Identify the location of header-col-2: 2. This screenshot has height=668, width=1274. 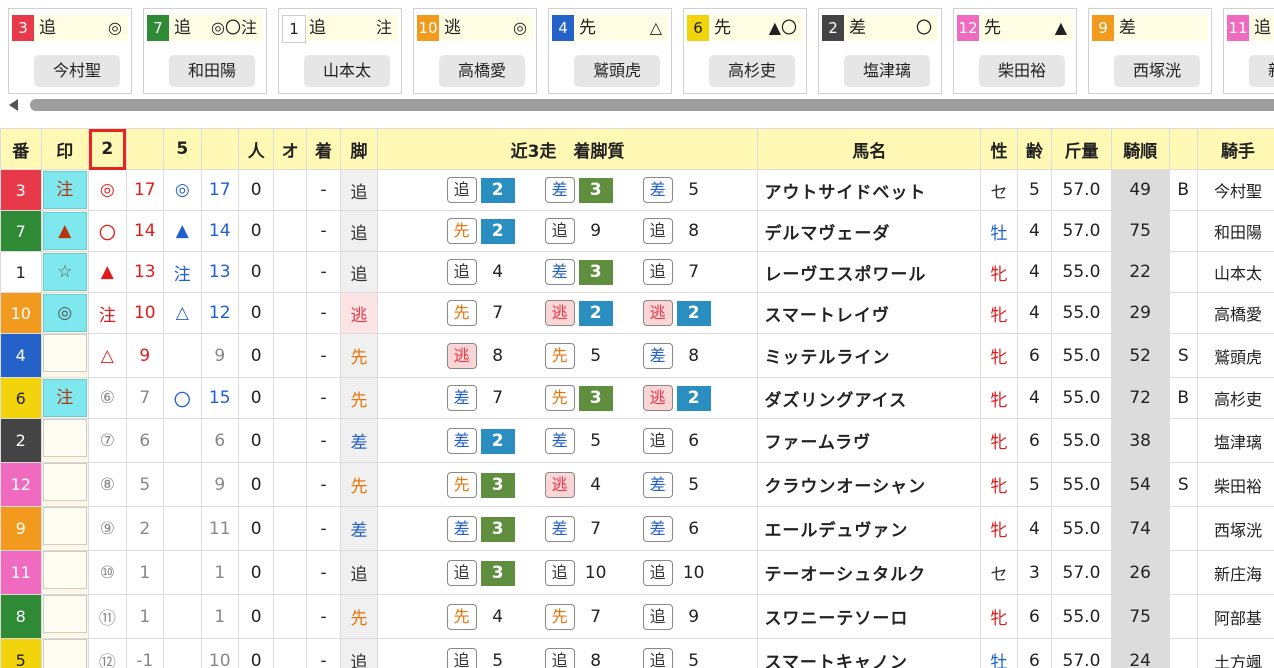
(107, 149).